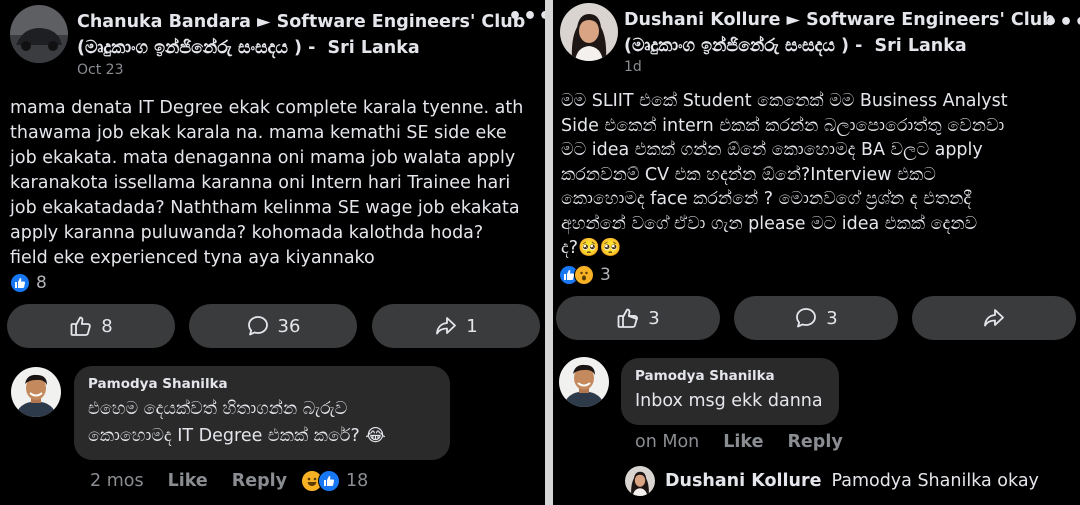 Image resolution: width=1080 pixels, height=505 pixels. I want to click on reaction-count: 3, so click(605, 275).